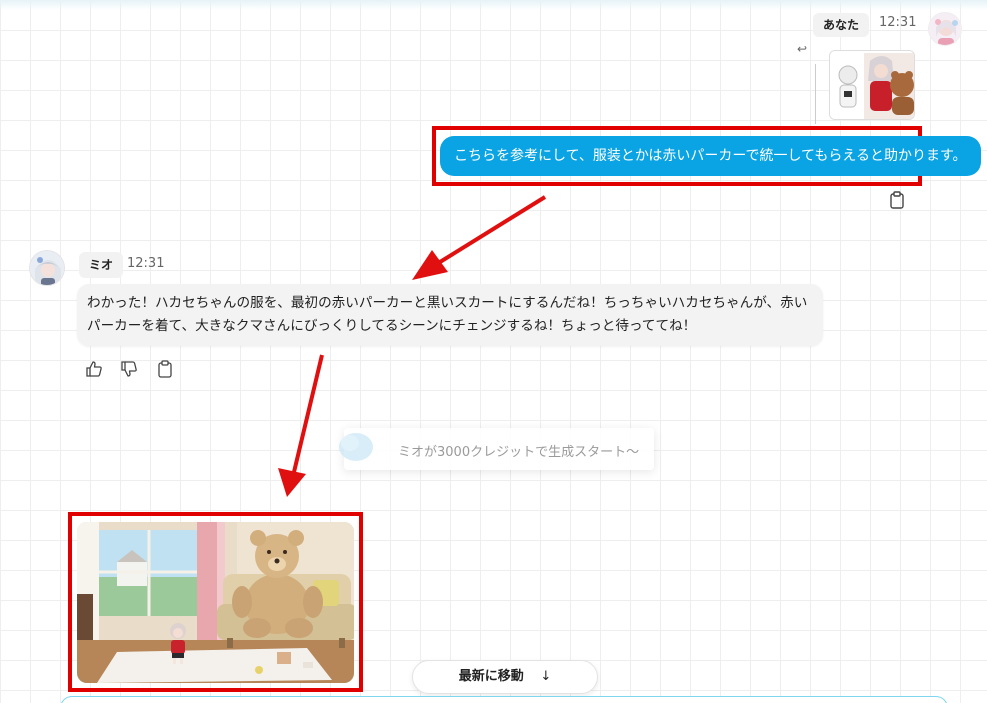  I want to click on jump-to-latest-button: 最新に移動 ↓, so click(505, 677).